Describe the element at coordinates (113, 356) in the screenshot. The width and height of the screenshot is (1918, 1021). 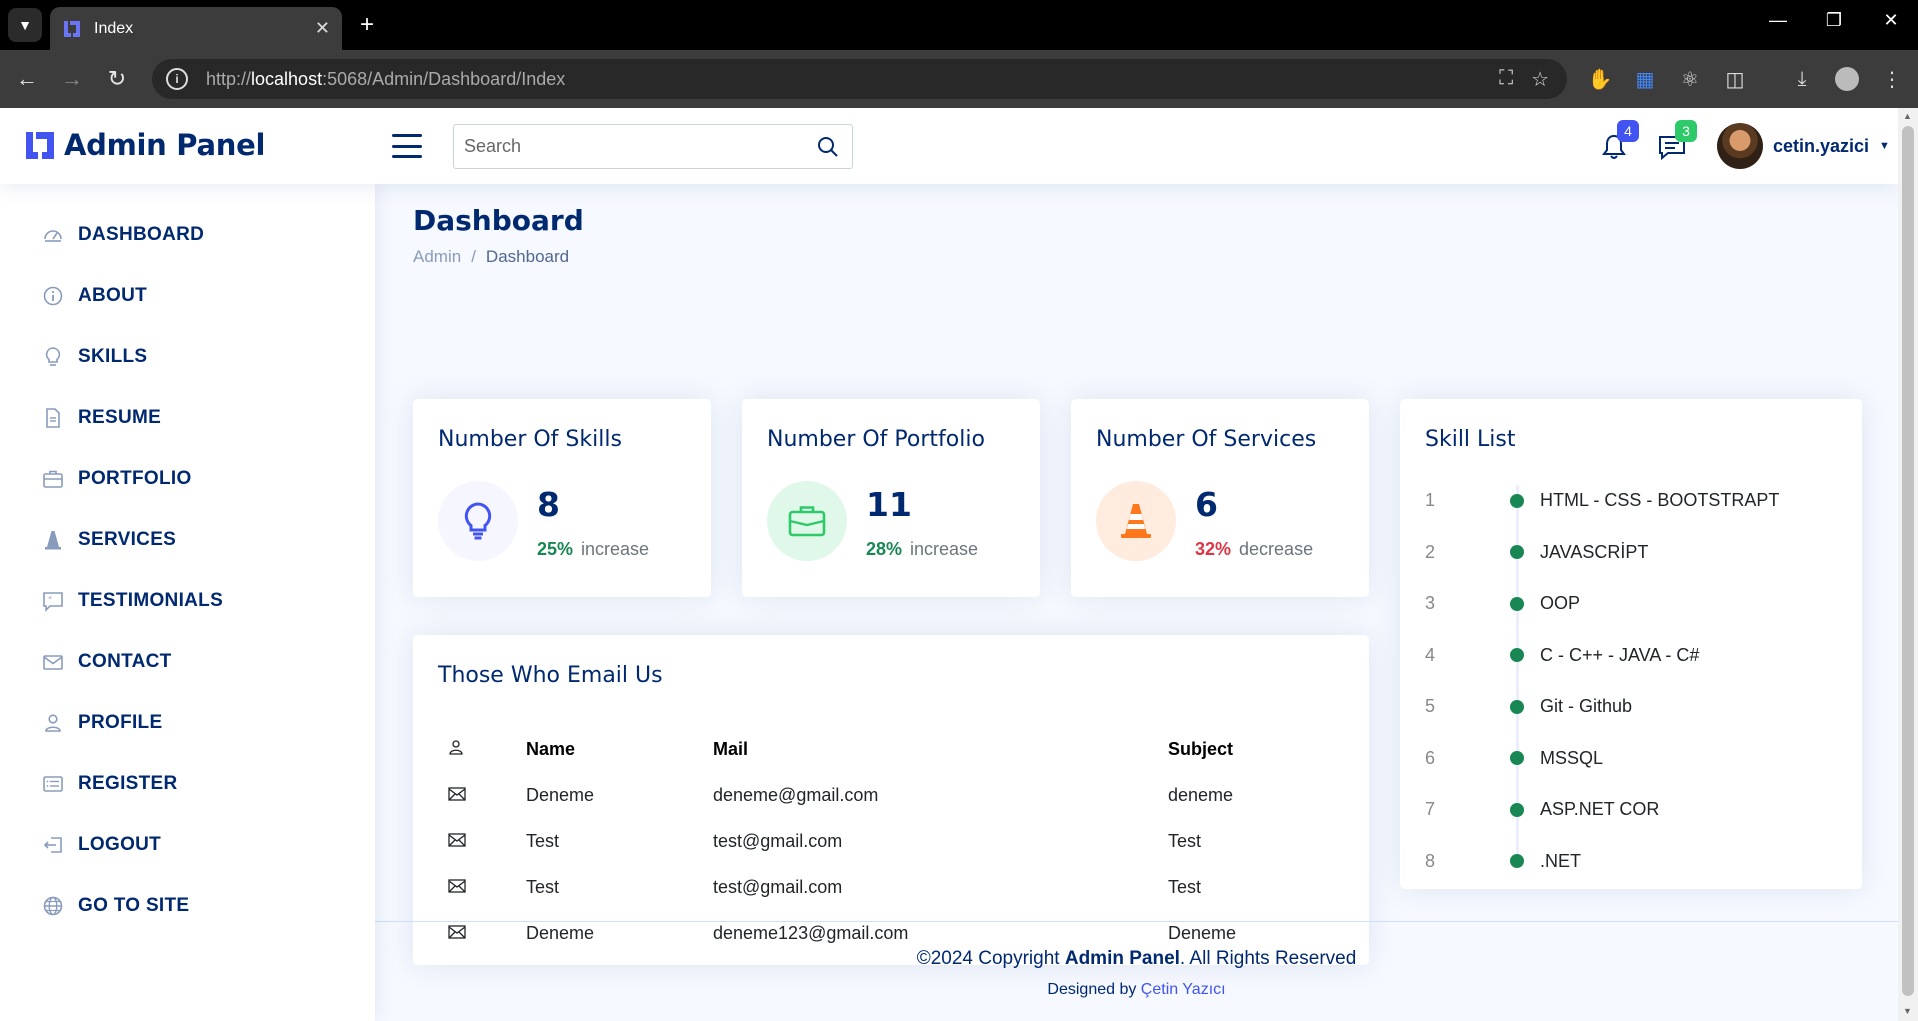
I see `sidebar-item-label: SKILLS` at that location.